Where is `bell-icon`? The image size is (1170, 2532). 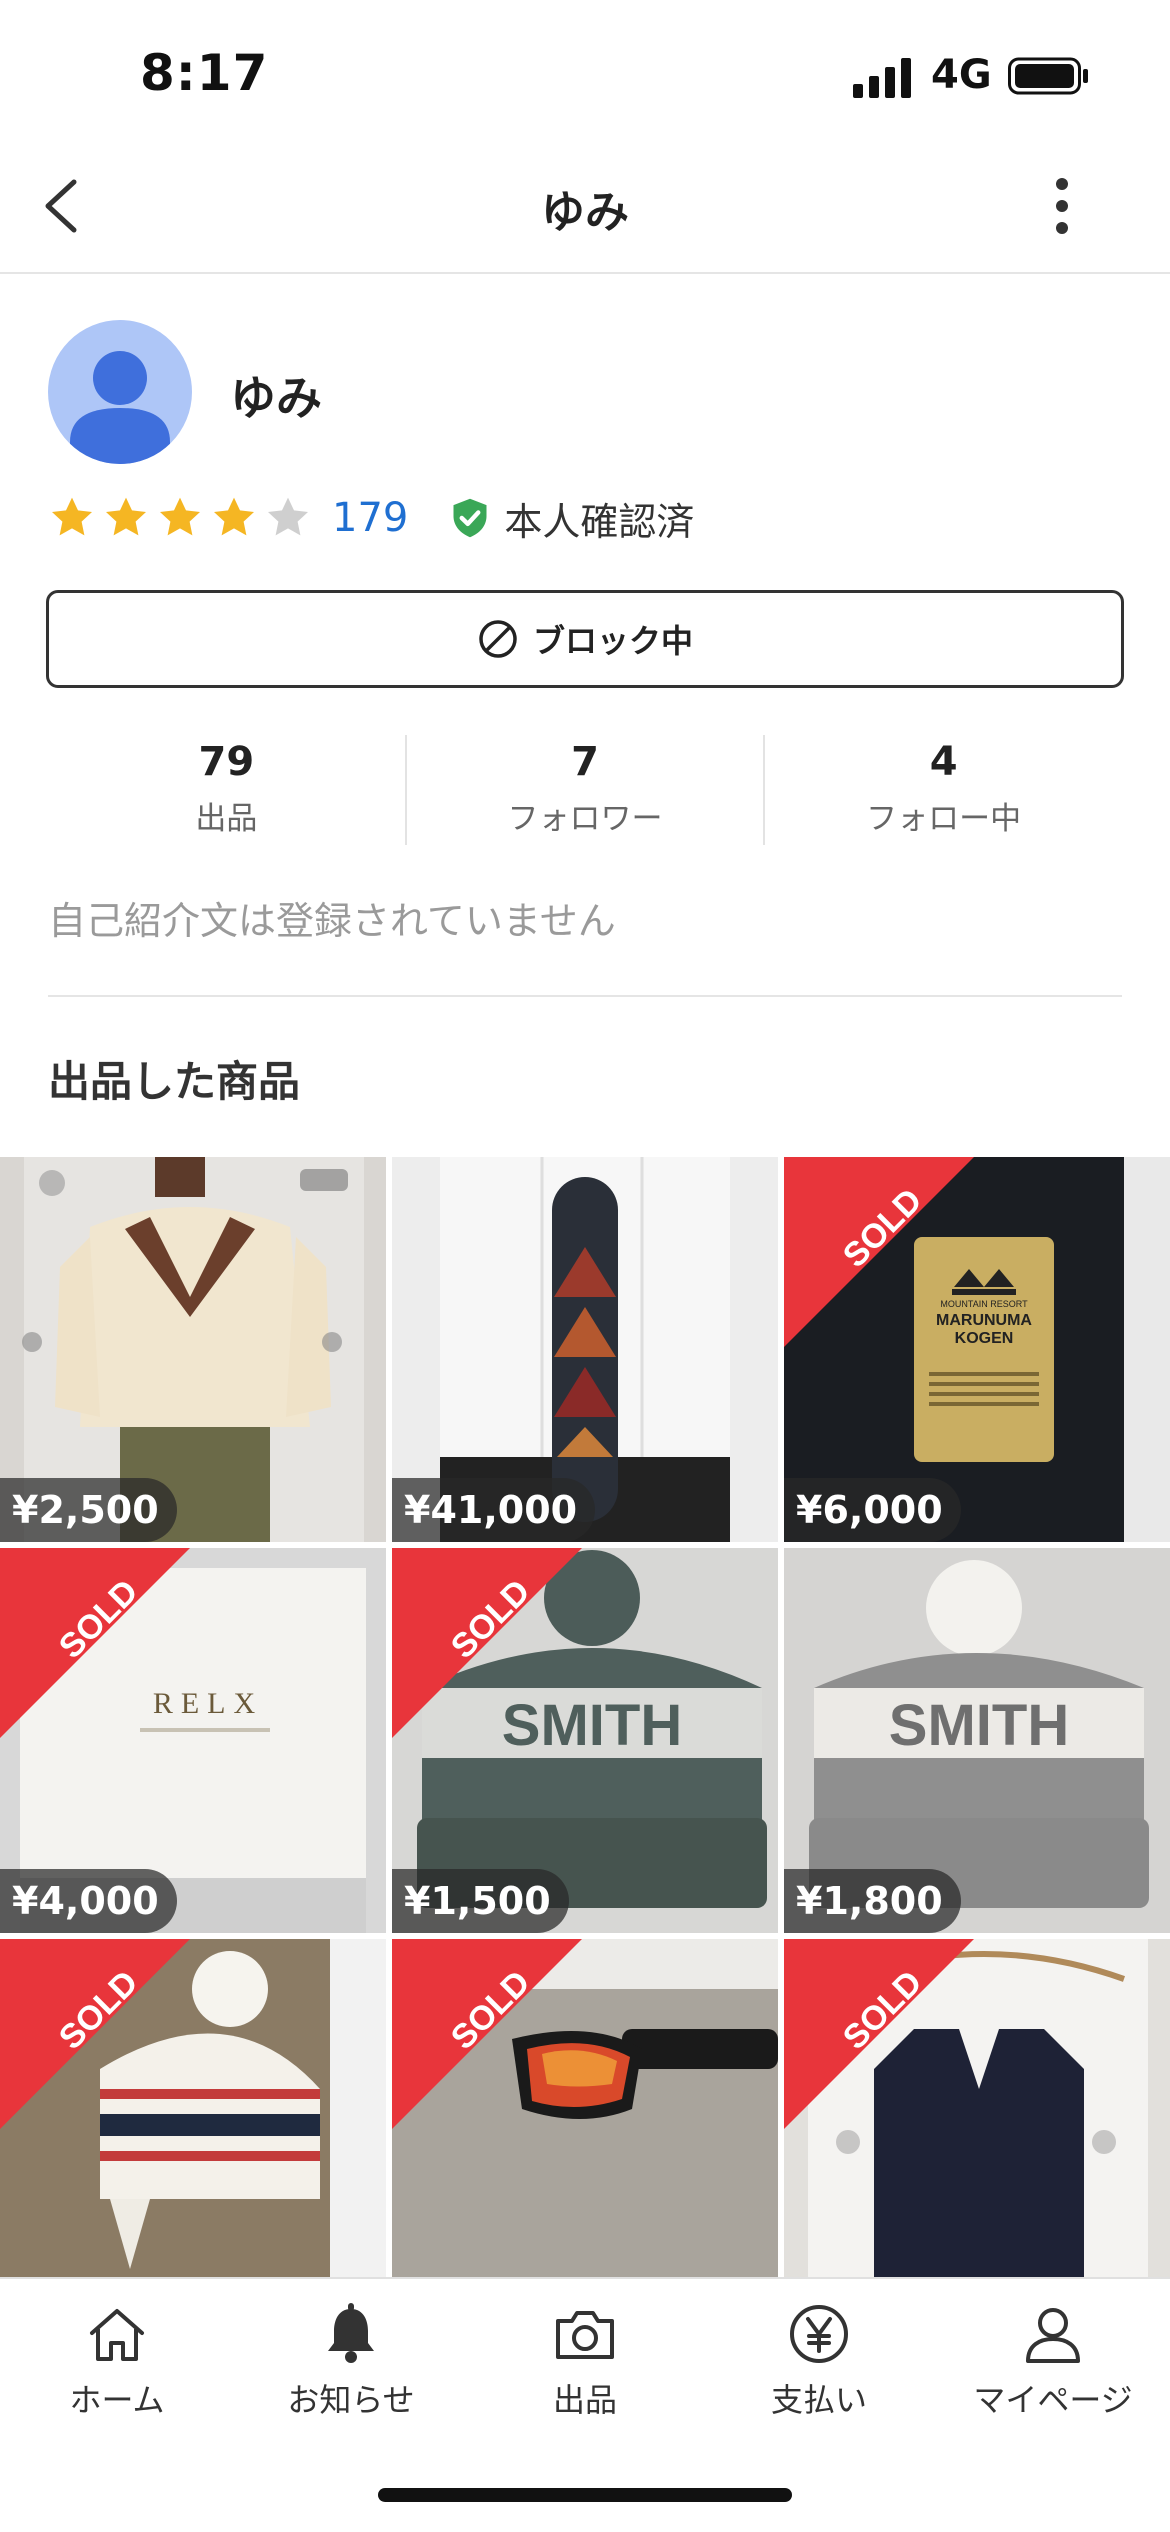 bell-icon is located at coordinates (351, 2333).